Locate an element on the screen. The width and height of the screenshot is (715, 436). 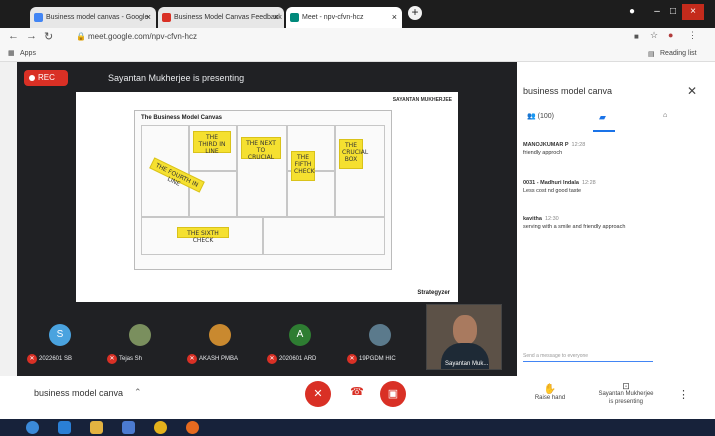
tab-feedback-form: Business Model Canvas Feedback × is located at coordinates (221, 17).